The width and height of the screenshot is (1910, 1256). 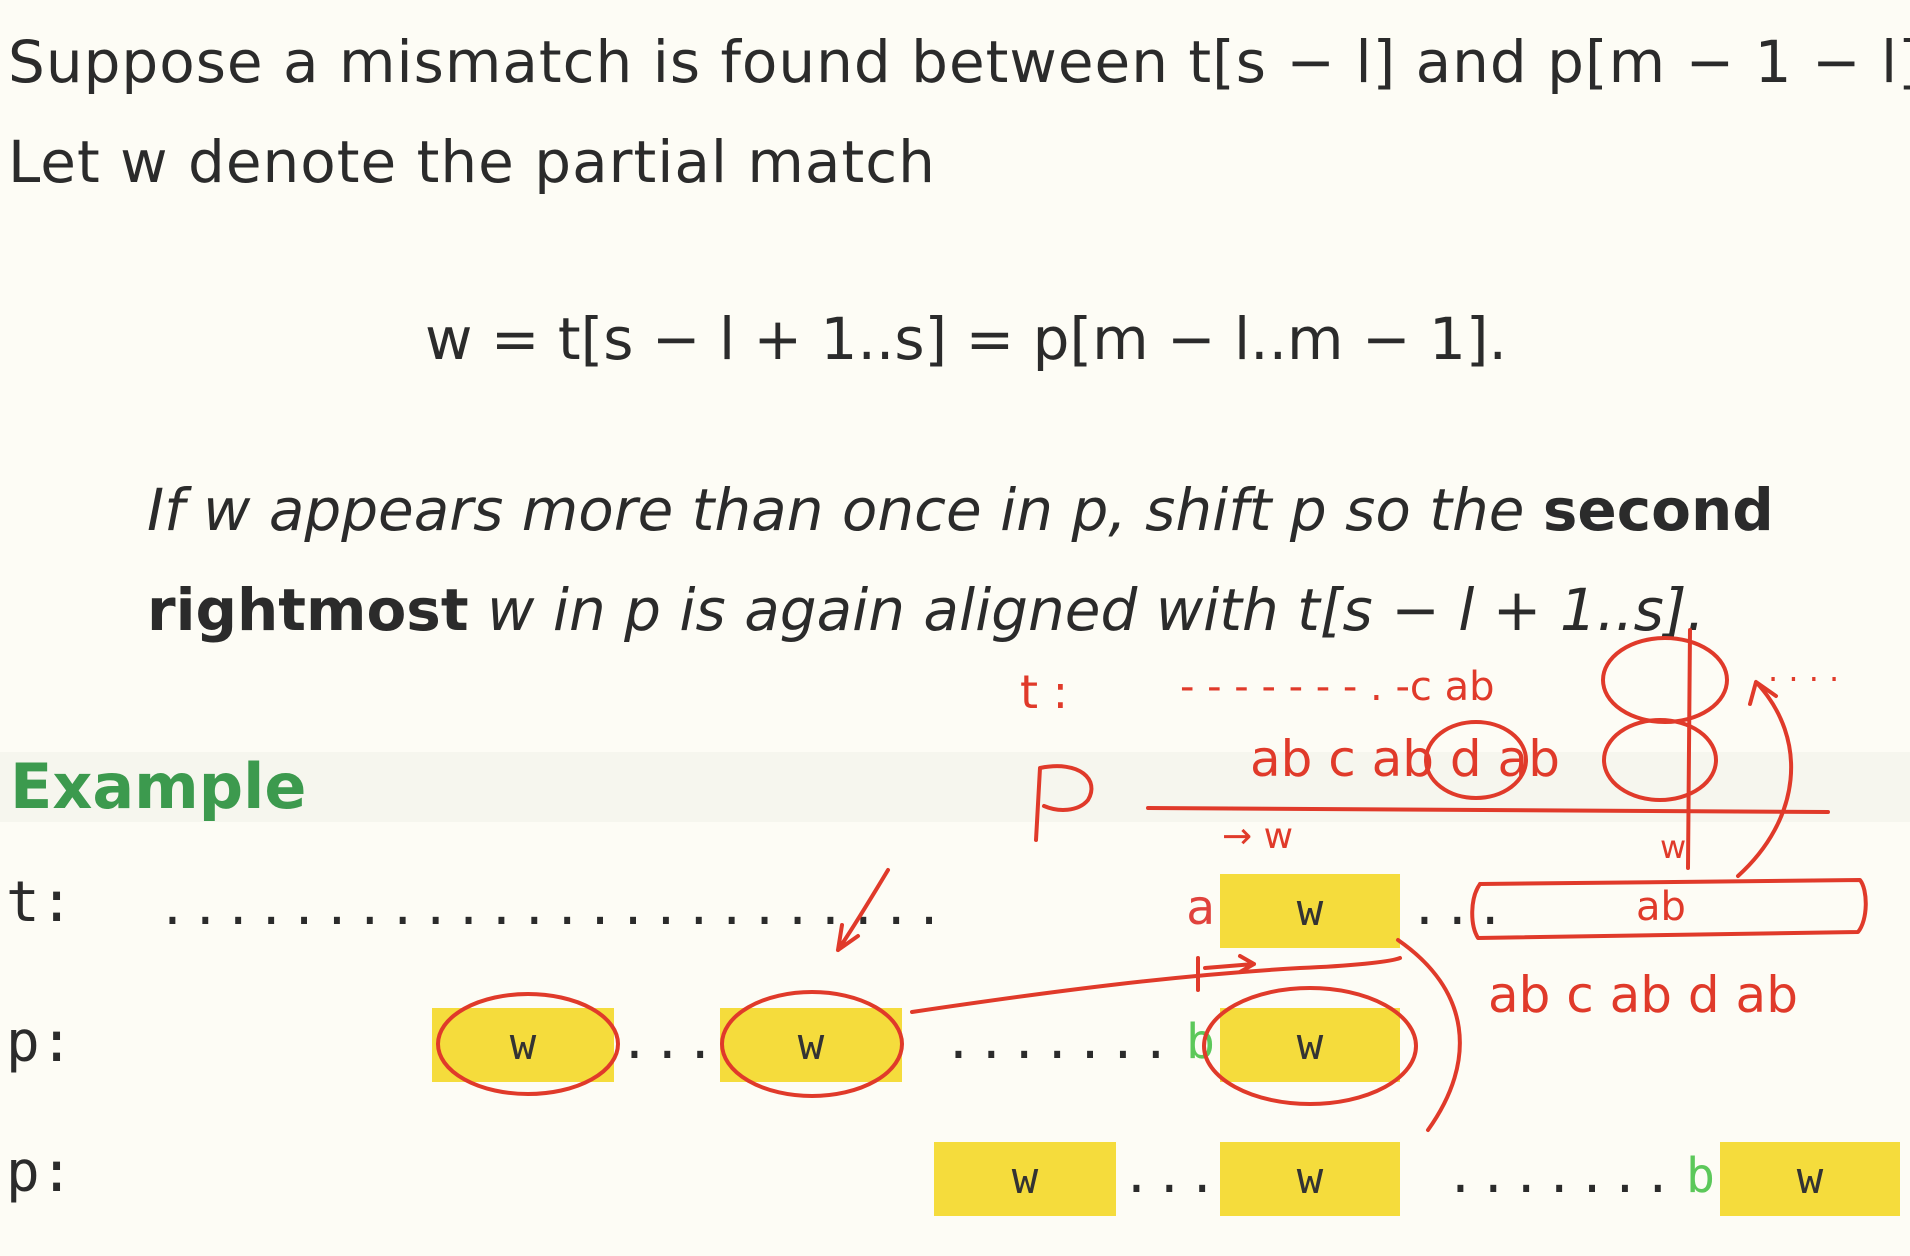 I want to click on right-bracket, so click(x=1429, y=1035).